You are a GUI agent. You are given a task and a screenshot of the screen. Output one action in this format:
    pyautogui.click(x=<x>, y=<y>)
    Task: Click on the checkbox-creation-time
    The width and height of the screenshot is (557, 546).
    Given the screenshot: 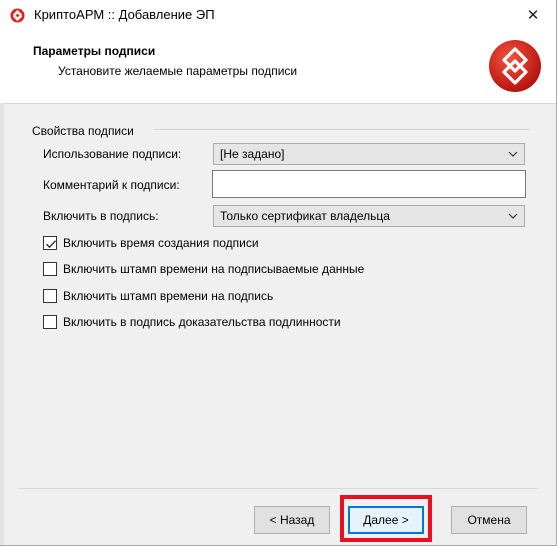 What is the action you would take?
    pyautogui.click(x=50, y=243)
    